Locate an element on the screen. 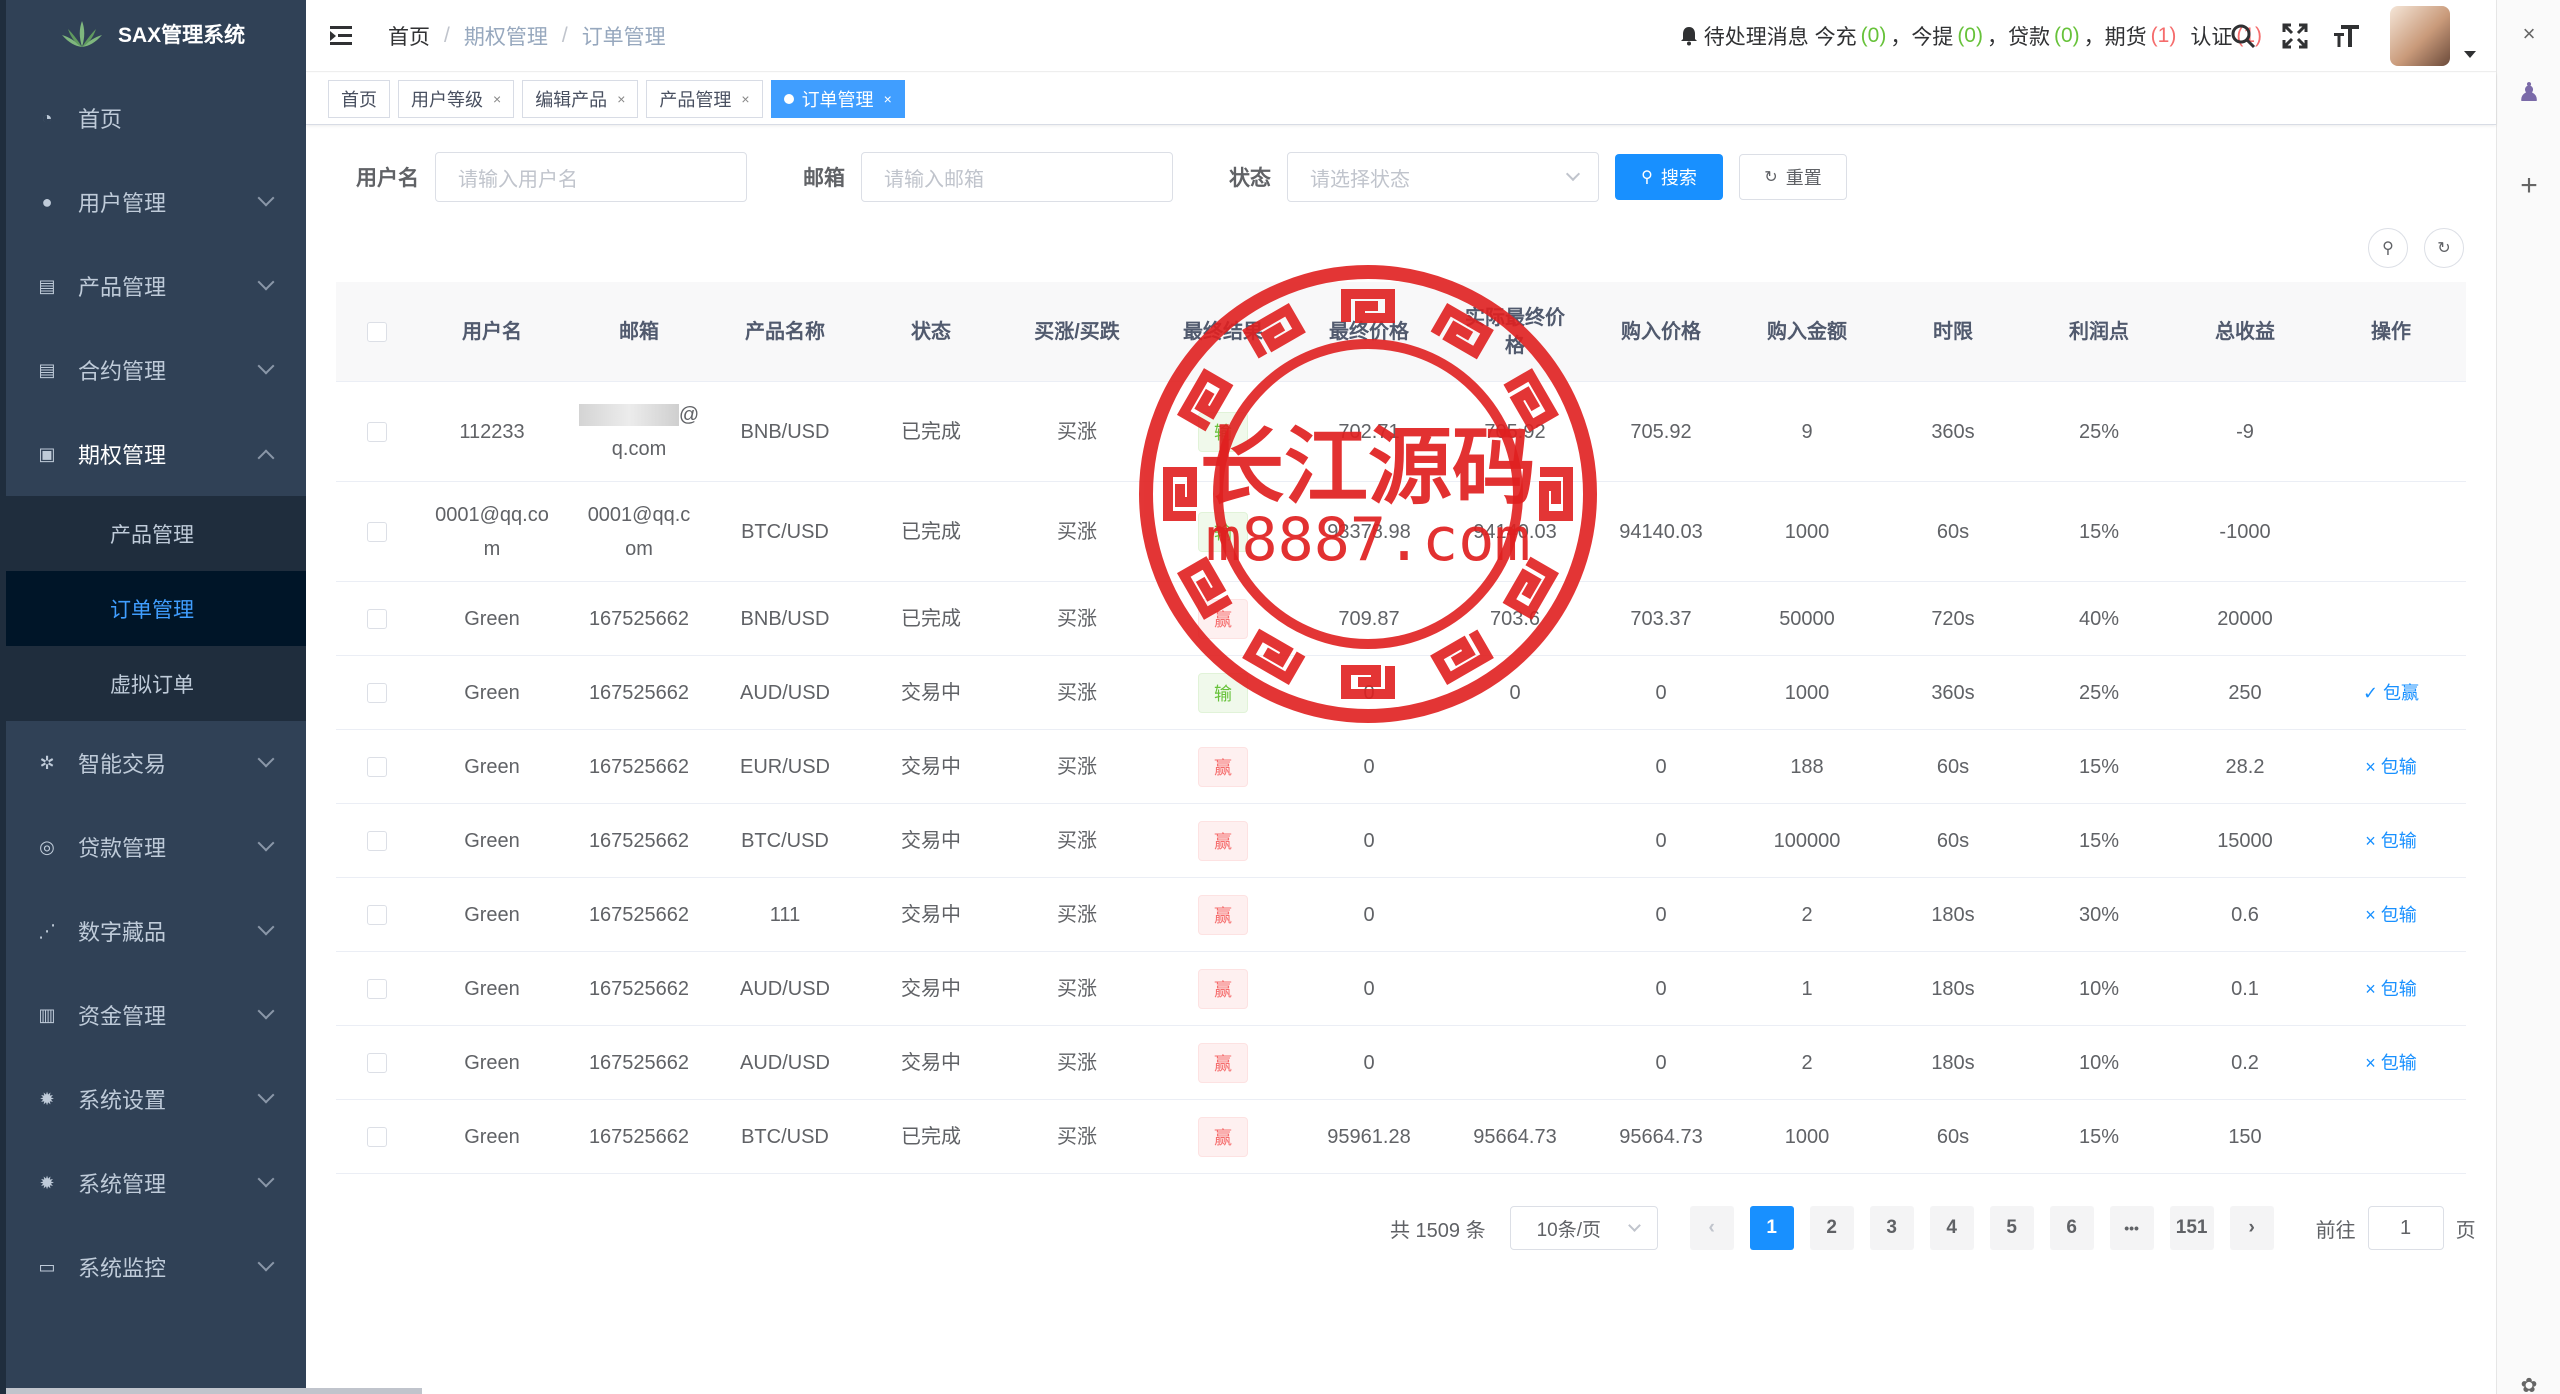 The image size is (2560, 1394). col-profit-point: 利润点 is located at coordinates (2099, 331).